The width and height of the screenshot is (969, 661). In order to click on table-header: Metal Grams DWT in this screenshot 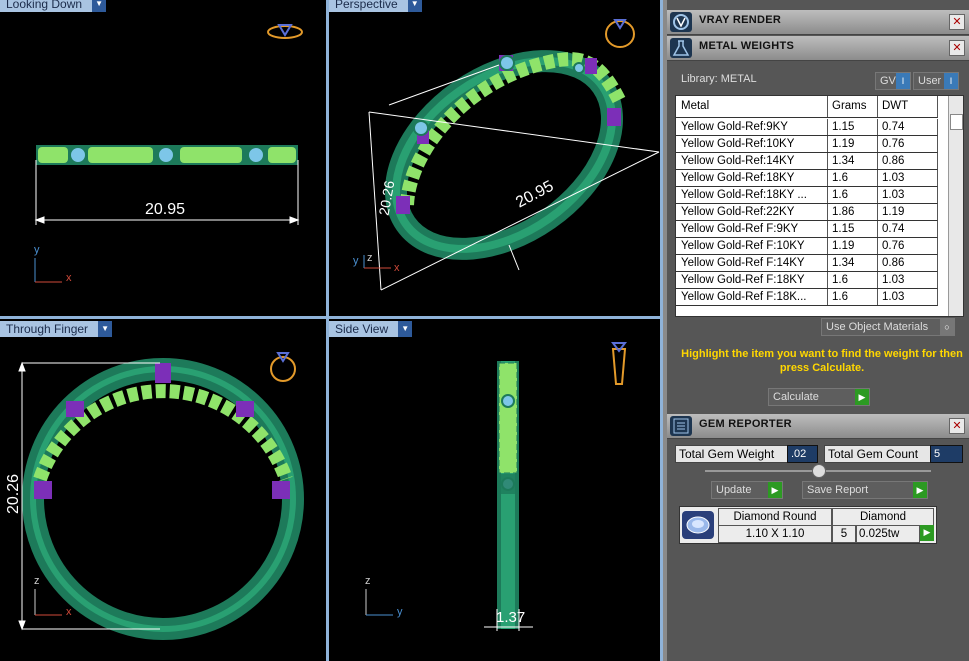, I will do `click(811, 107)`.